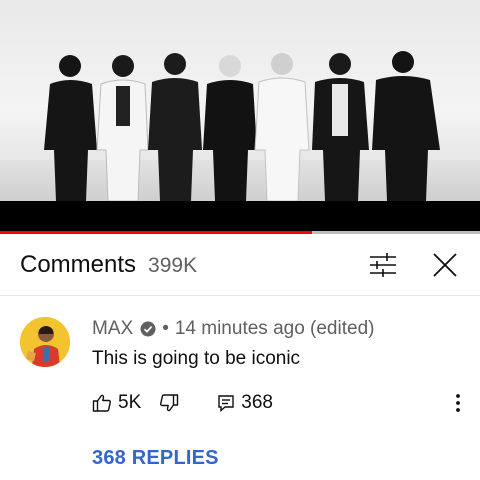 This screenshot has width=480, height=480. Describe the element at coordinates (112, 329) in the screenshot. I see `comment-author: MAX` at that location.